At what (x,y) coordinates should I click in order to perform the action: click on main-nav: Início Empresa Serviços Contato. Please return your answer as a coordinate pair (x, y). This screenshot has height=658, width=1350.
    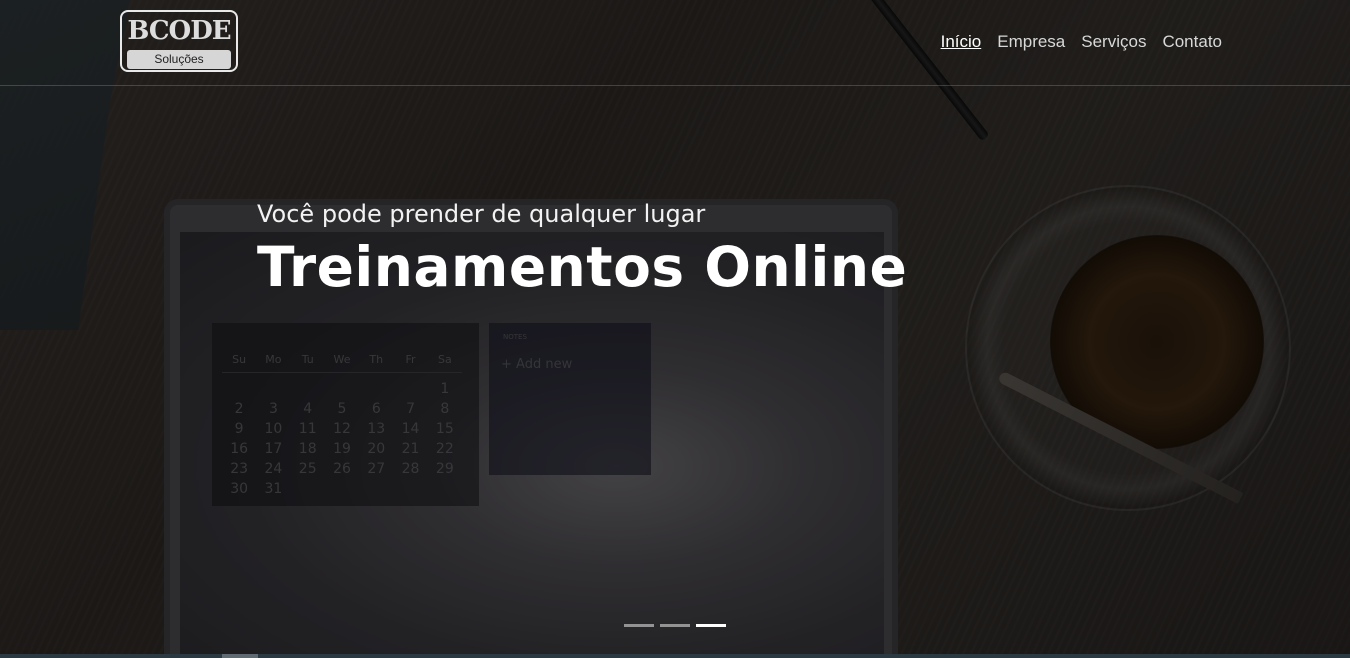
    Looking at the image, I should click on (1081, 42).